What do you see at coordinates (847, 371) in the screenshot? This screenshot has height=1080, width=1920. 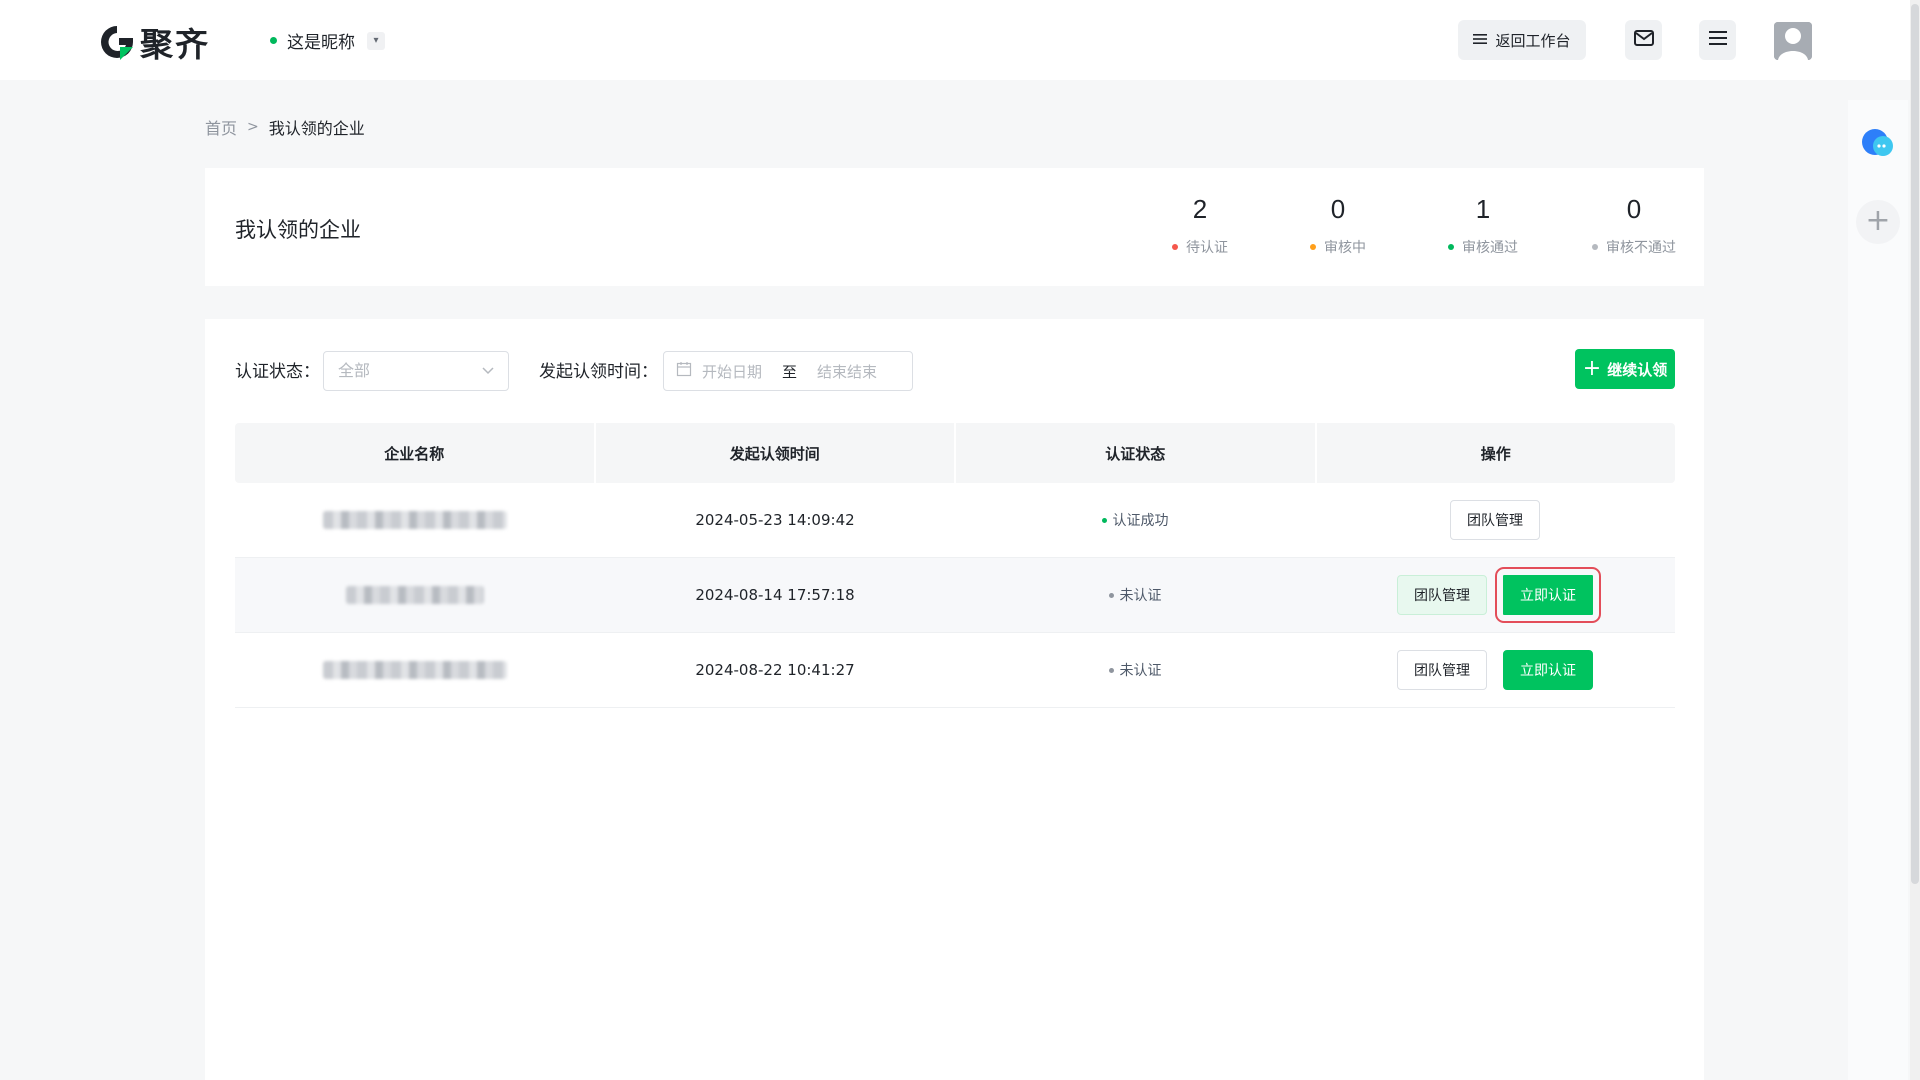 I see `end-date-input: 结束结束` at bounding box center [847, 371].